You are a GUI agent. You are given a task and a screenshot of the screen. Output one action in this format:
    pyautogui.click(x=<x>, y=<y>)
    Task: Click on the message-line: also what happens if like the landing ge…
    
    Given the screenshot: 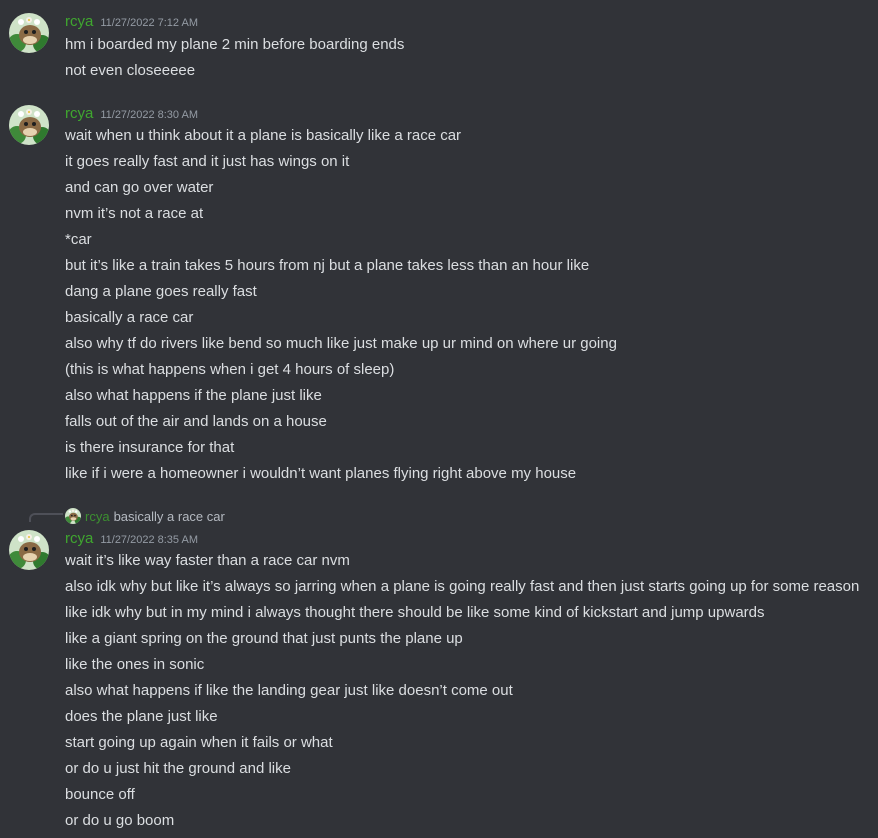 What is the action you would take?
    pyautogui.click(x=289, y=690)
    